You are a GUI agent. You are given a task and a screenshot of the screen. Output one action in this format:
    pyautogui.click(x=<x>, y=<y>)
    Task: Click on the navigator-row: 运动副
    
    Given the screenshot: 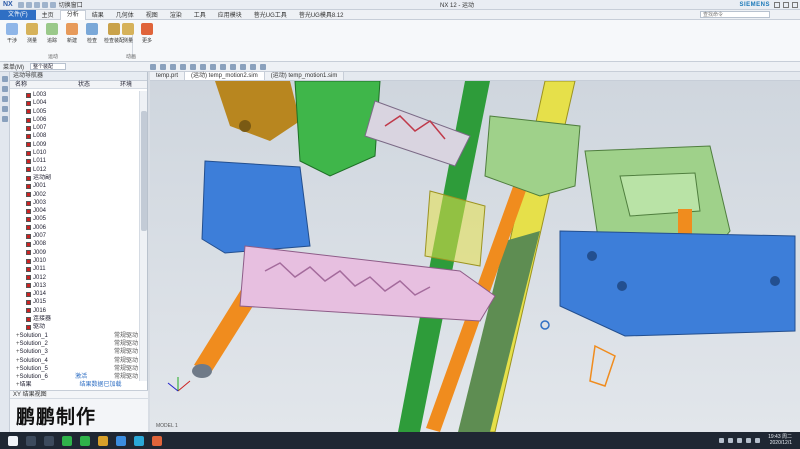 What is the action you would take?
    pyautogui.click(x=74, y=178)
    